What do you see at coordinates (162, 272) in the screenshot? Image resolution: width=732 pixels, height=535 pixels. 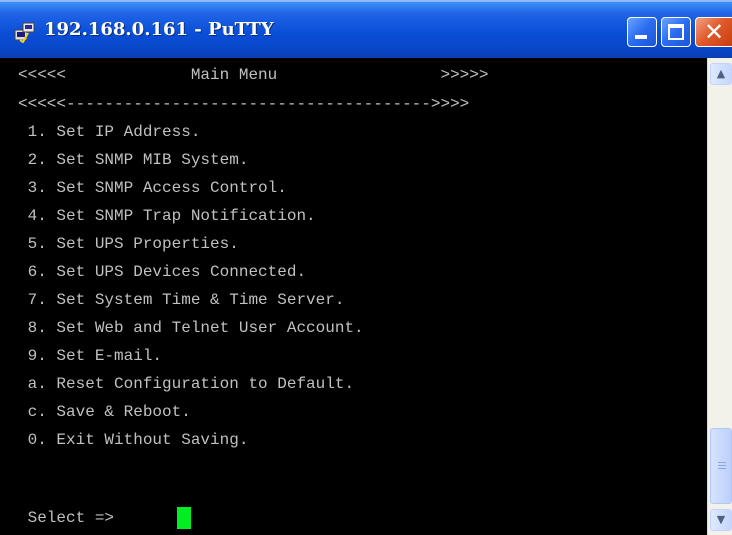 I see `menu-item-6: 6. Set UPS Devices Connected.` at bounding box center [162, 272].